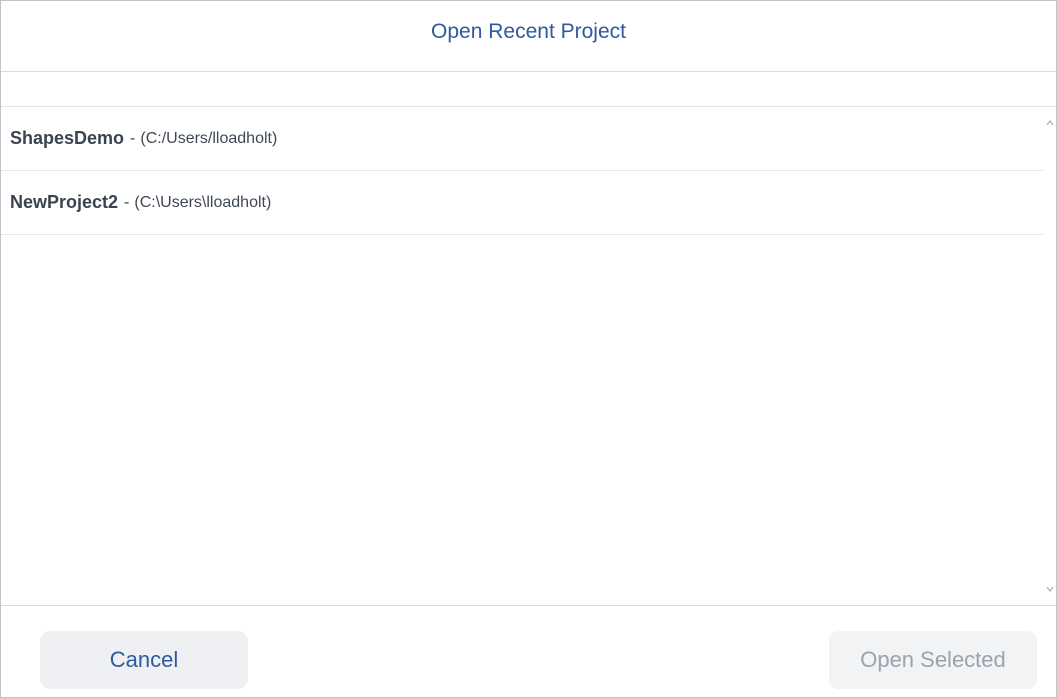 The image size is (1057, 698). What do you see at coordinates (209, 138) in the screenshot?
I see `project-path: (C:/Users/lloadholt)` at bounding box center [209, 138].